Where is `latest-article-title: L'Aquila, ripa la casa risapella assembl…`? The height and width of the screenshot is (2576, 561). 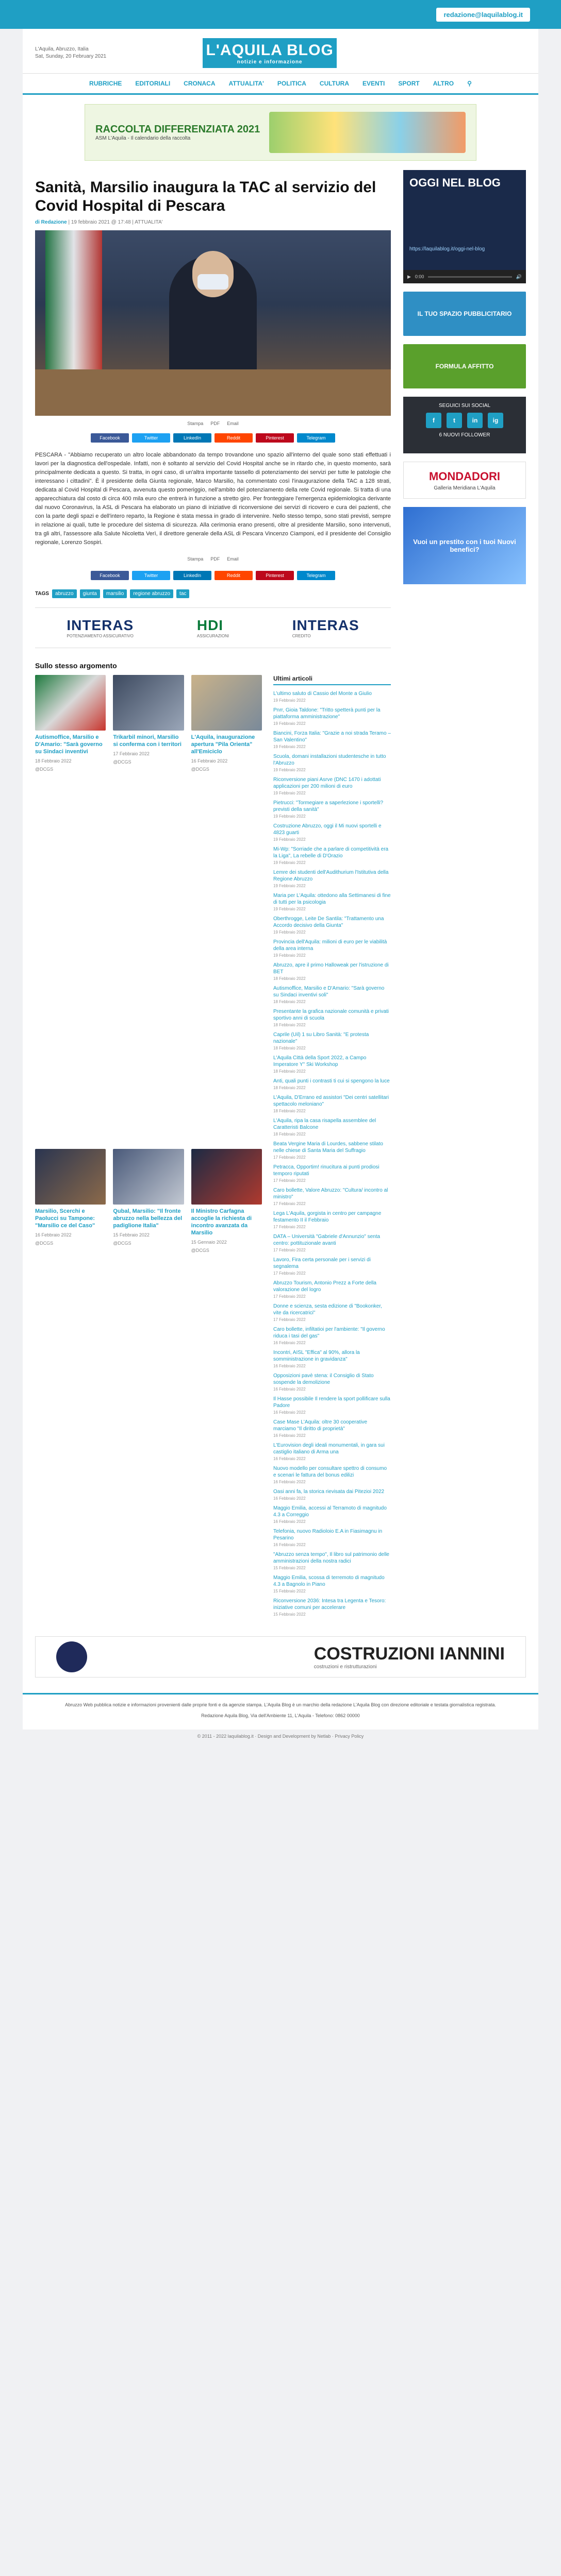 latest-article-title: L'Aquila, ripa la casa risapella assembl… is located at coordinates (324, 1124).